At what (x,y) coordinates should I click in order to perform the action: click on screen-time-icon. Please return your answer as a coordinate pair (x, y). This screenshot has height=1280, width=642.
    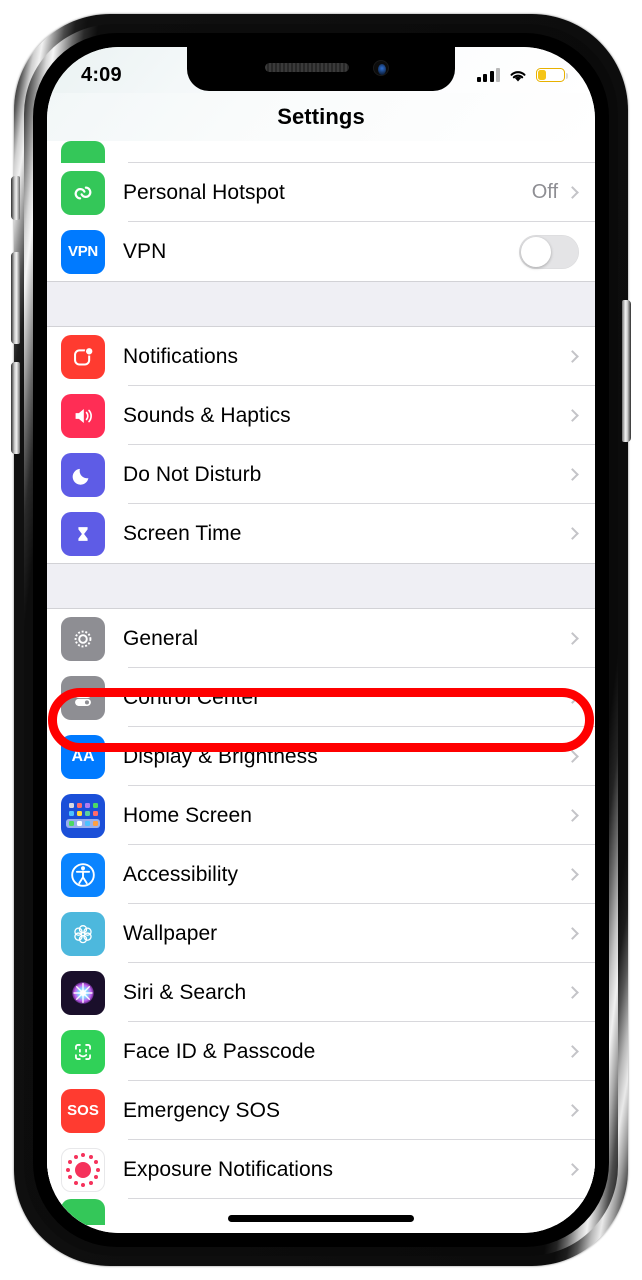
    Looking at the image, I should click on (83, 533).